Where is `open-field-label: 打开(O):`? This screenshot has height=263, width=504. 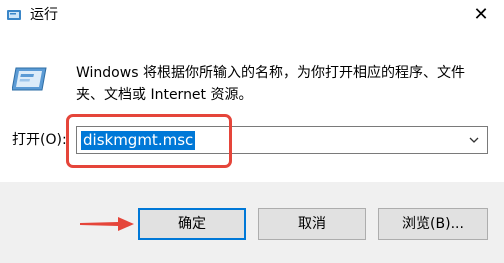 open-field-label: 打开(O): is located at coordinates (39, 140).